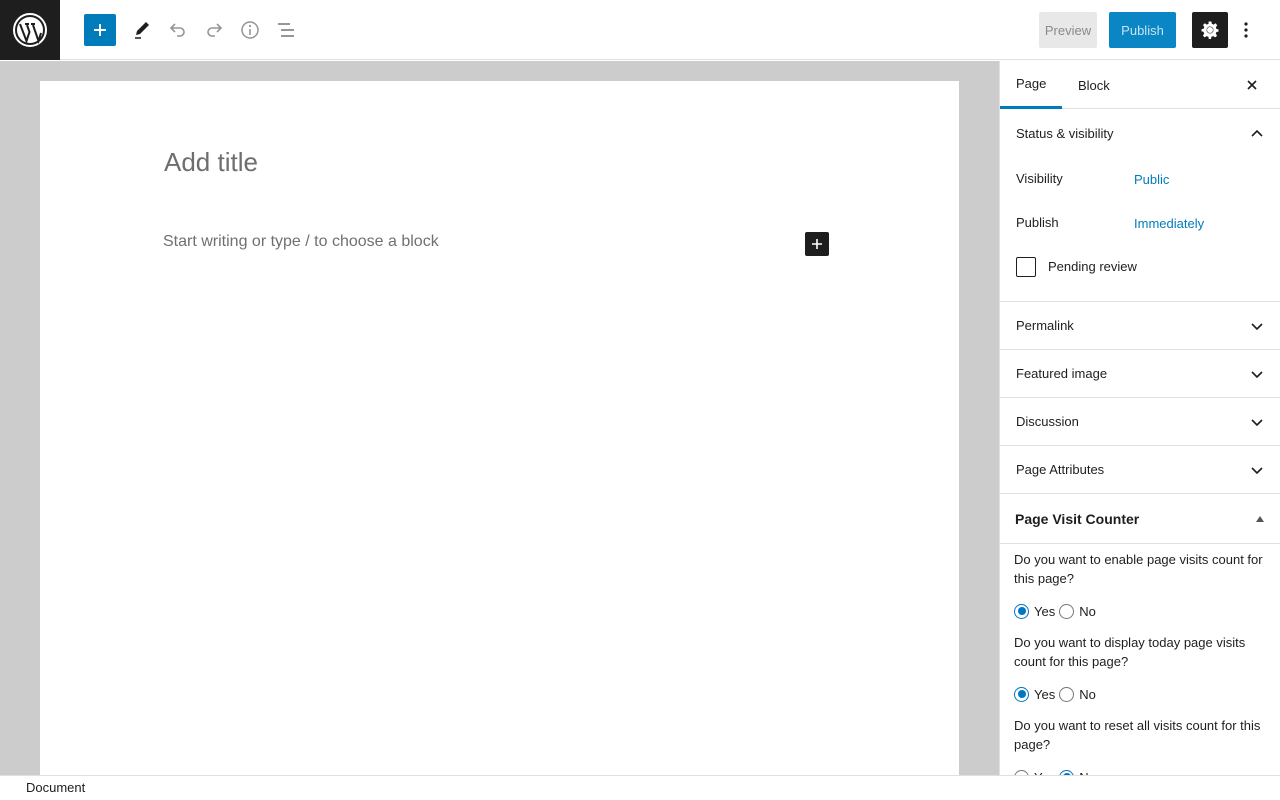 This screenshot has width=1280, height=800. I want to click on close-sidebar-button, so click(1252, 85).